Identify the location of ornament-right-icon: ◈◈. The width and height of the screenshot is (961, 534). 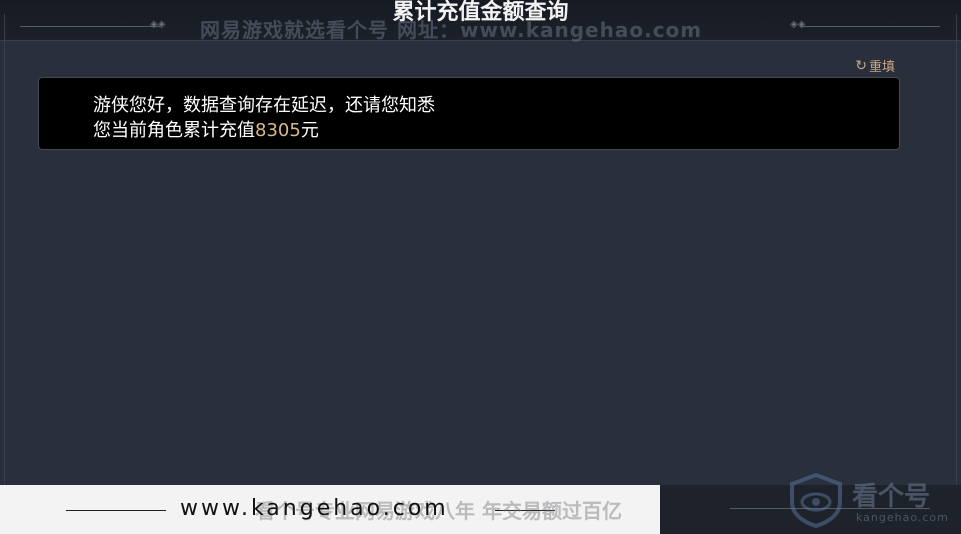
(798, 24).